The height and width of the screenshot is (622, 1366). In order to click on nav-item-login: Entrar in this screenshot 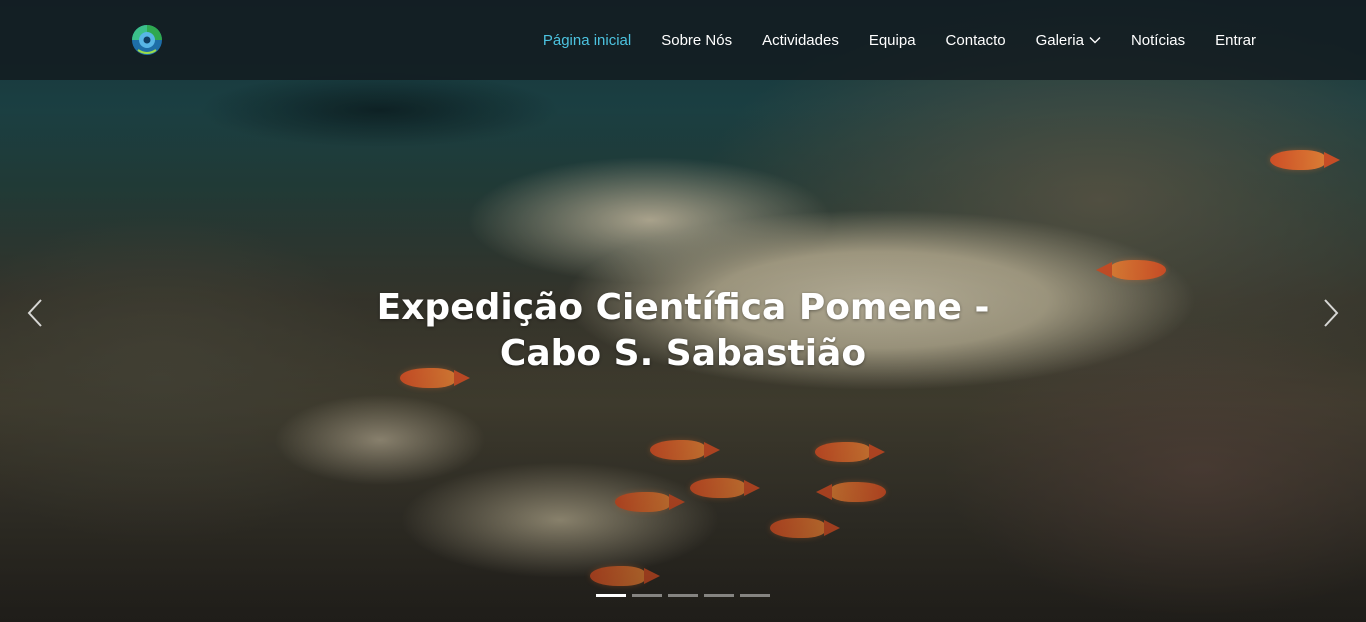, I will do `click(1235, 40)`.